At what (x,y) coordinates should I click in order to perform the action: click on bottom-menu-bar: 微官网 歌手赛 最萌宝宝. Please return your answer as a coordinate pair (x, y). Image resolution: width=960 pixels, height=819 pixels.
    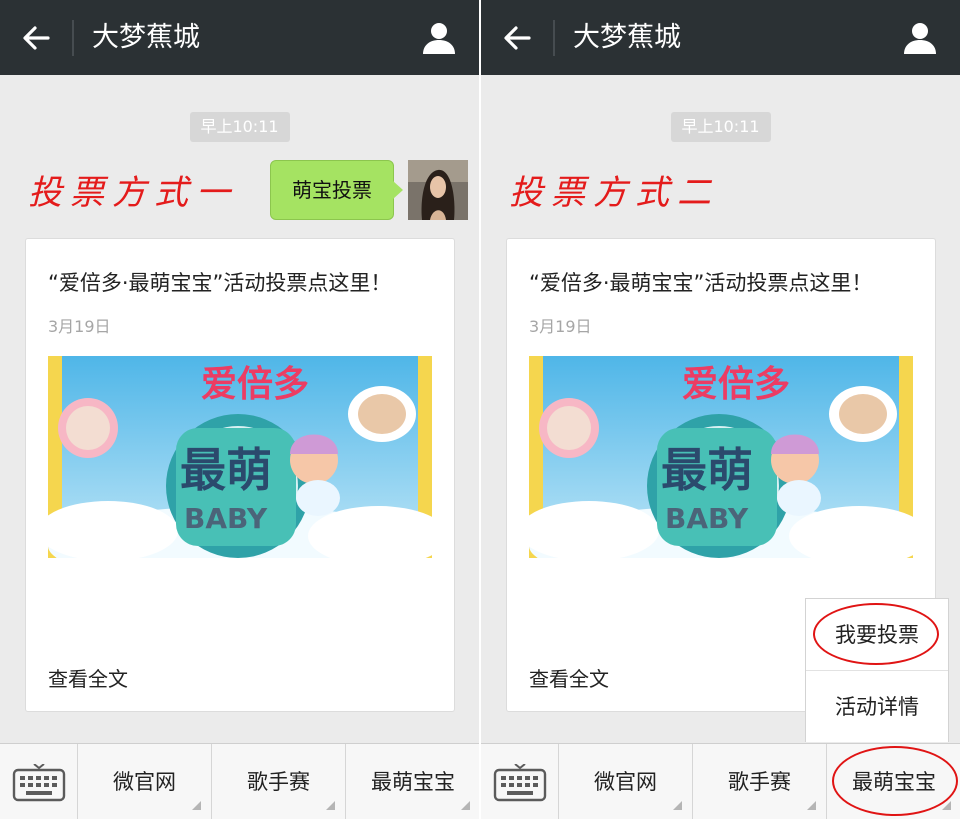
    Looking at the image, I should click on (239, 781).